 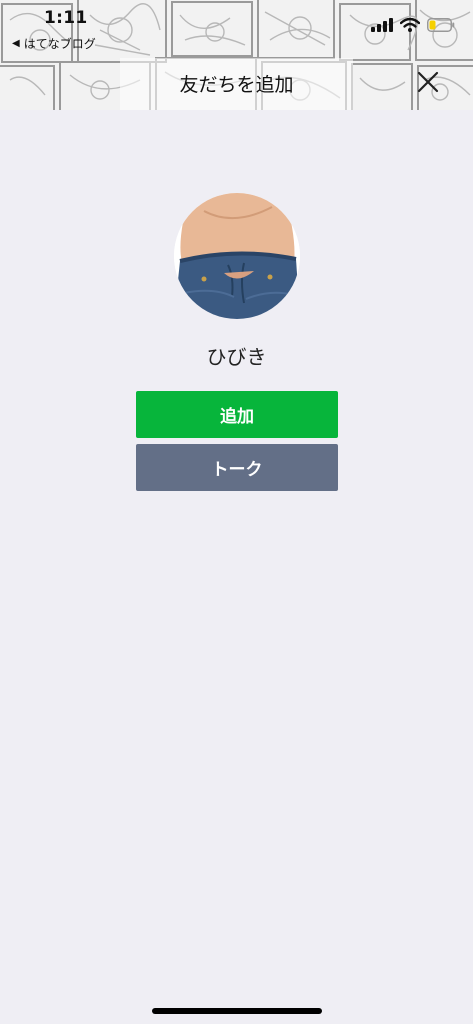 I want to click on friend-name: ひびき, so click(x=236, y=357).